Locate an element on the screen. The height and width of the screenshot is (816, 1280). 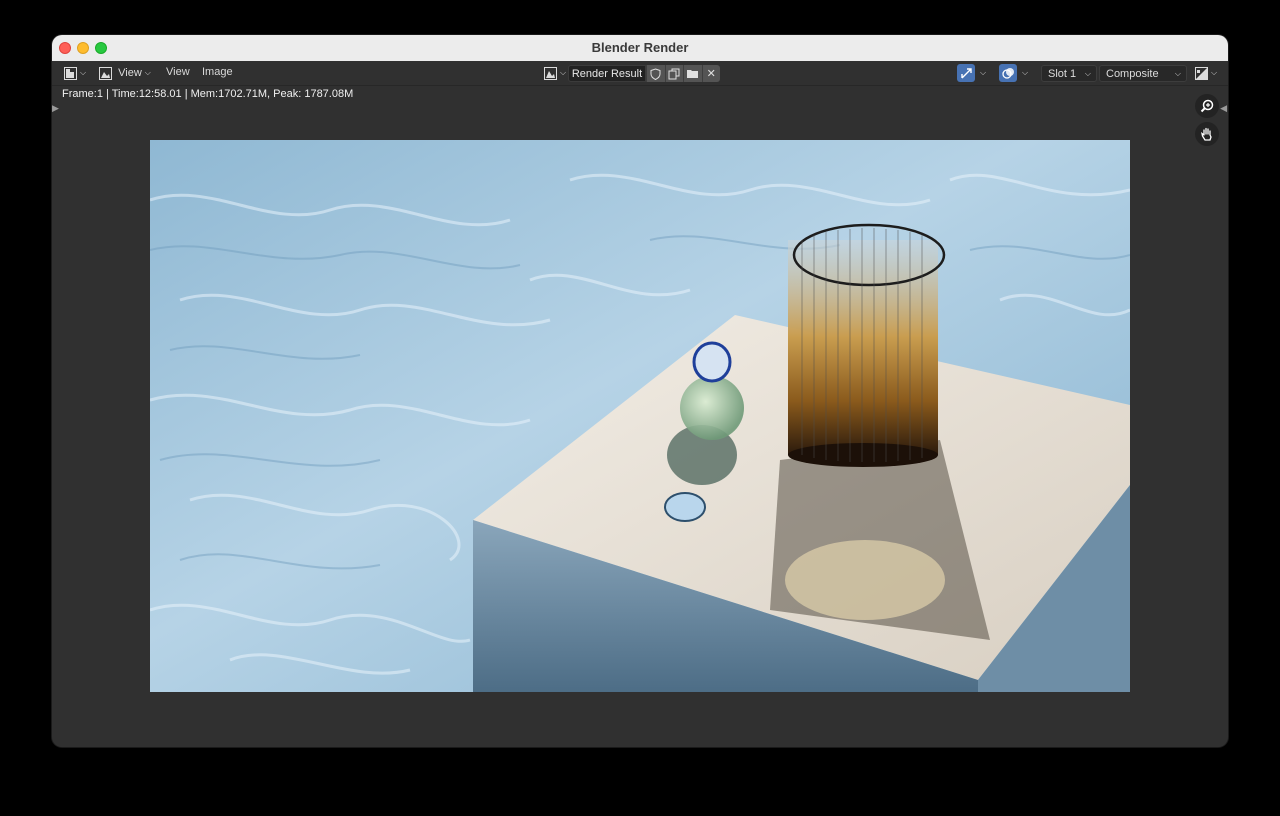
editor-type-dropdown: ⌵ is located at coordinates (75, 73).